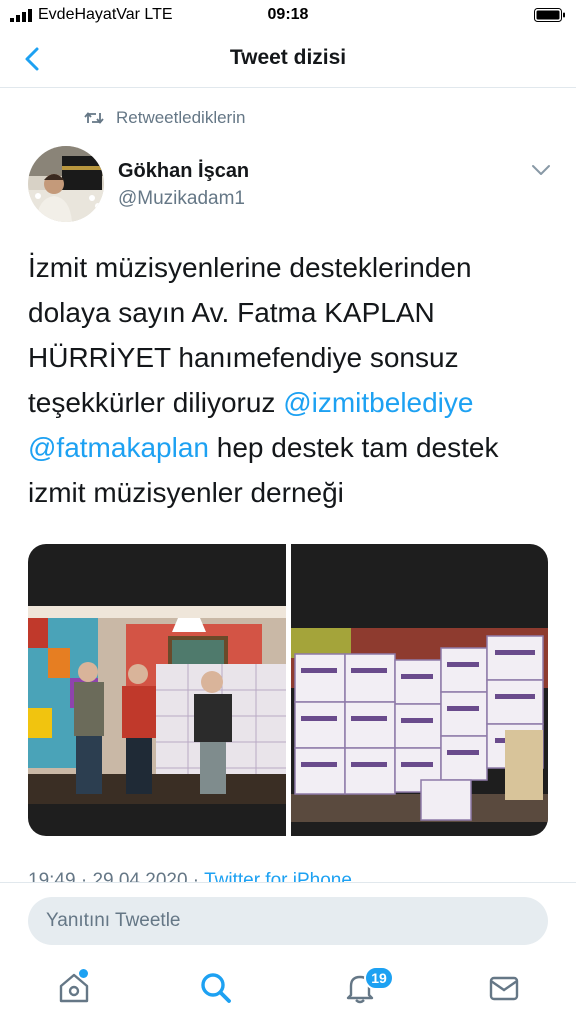  I want to click on tab-bar, so click(288, 991).